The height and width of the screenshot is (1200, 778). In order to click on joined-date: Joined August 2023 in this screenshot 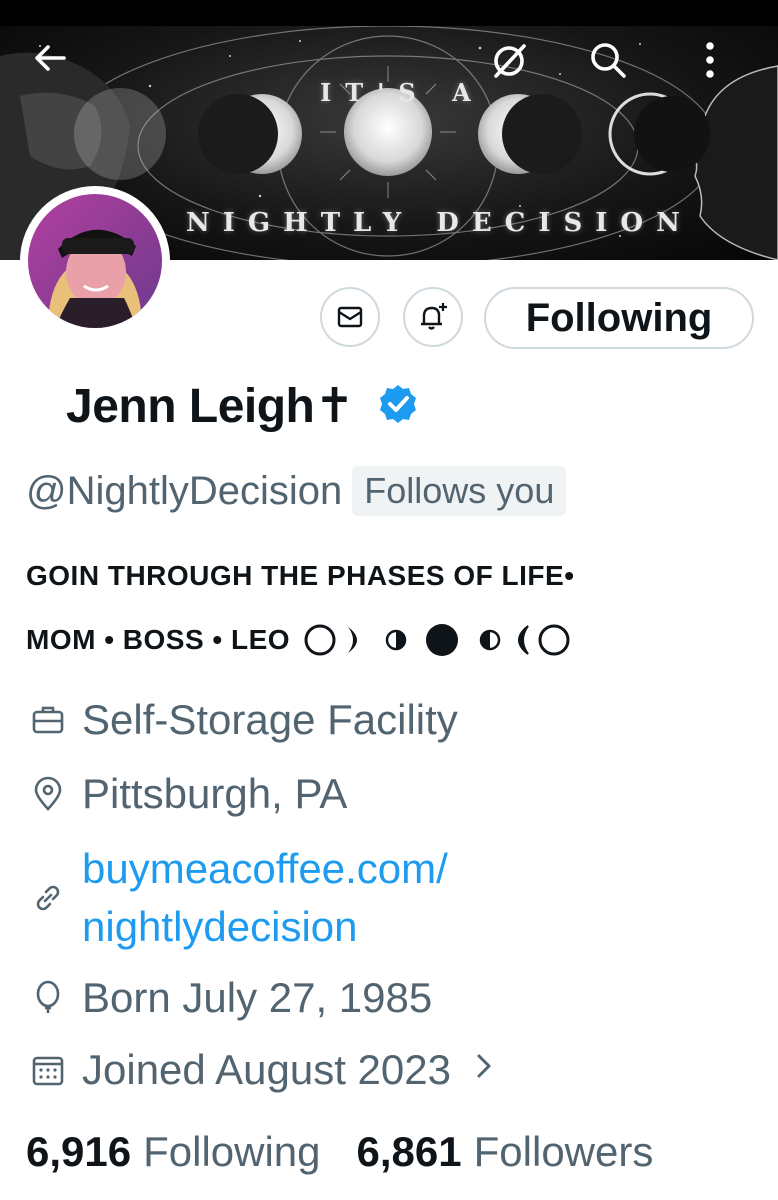, I will do `click(266, 1069)`.